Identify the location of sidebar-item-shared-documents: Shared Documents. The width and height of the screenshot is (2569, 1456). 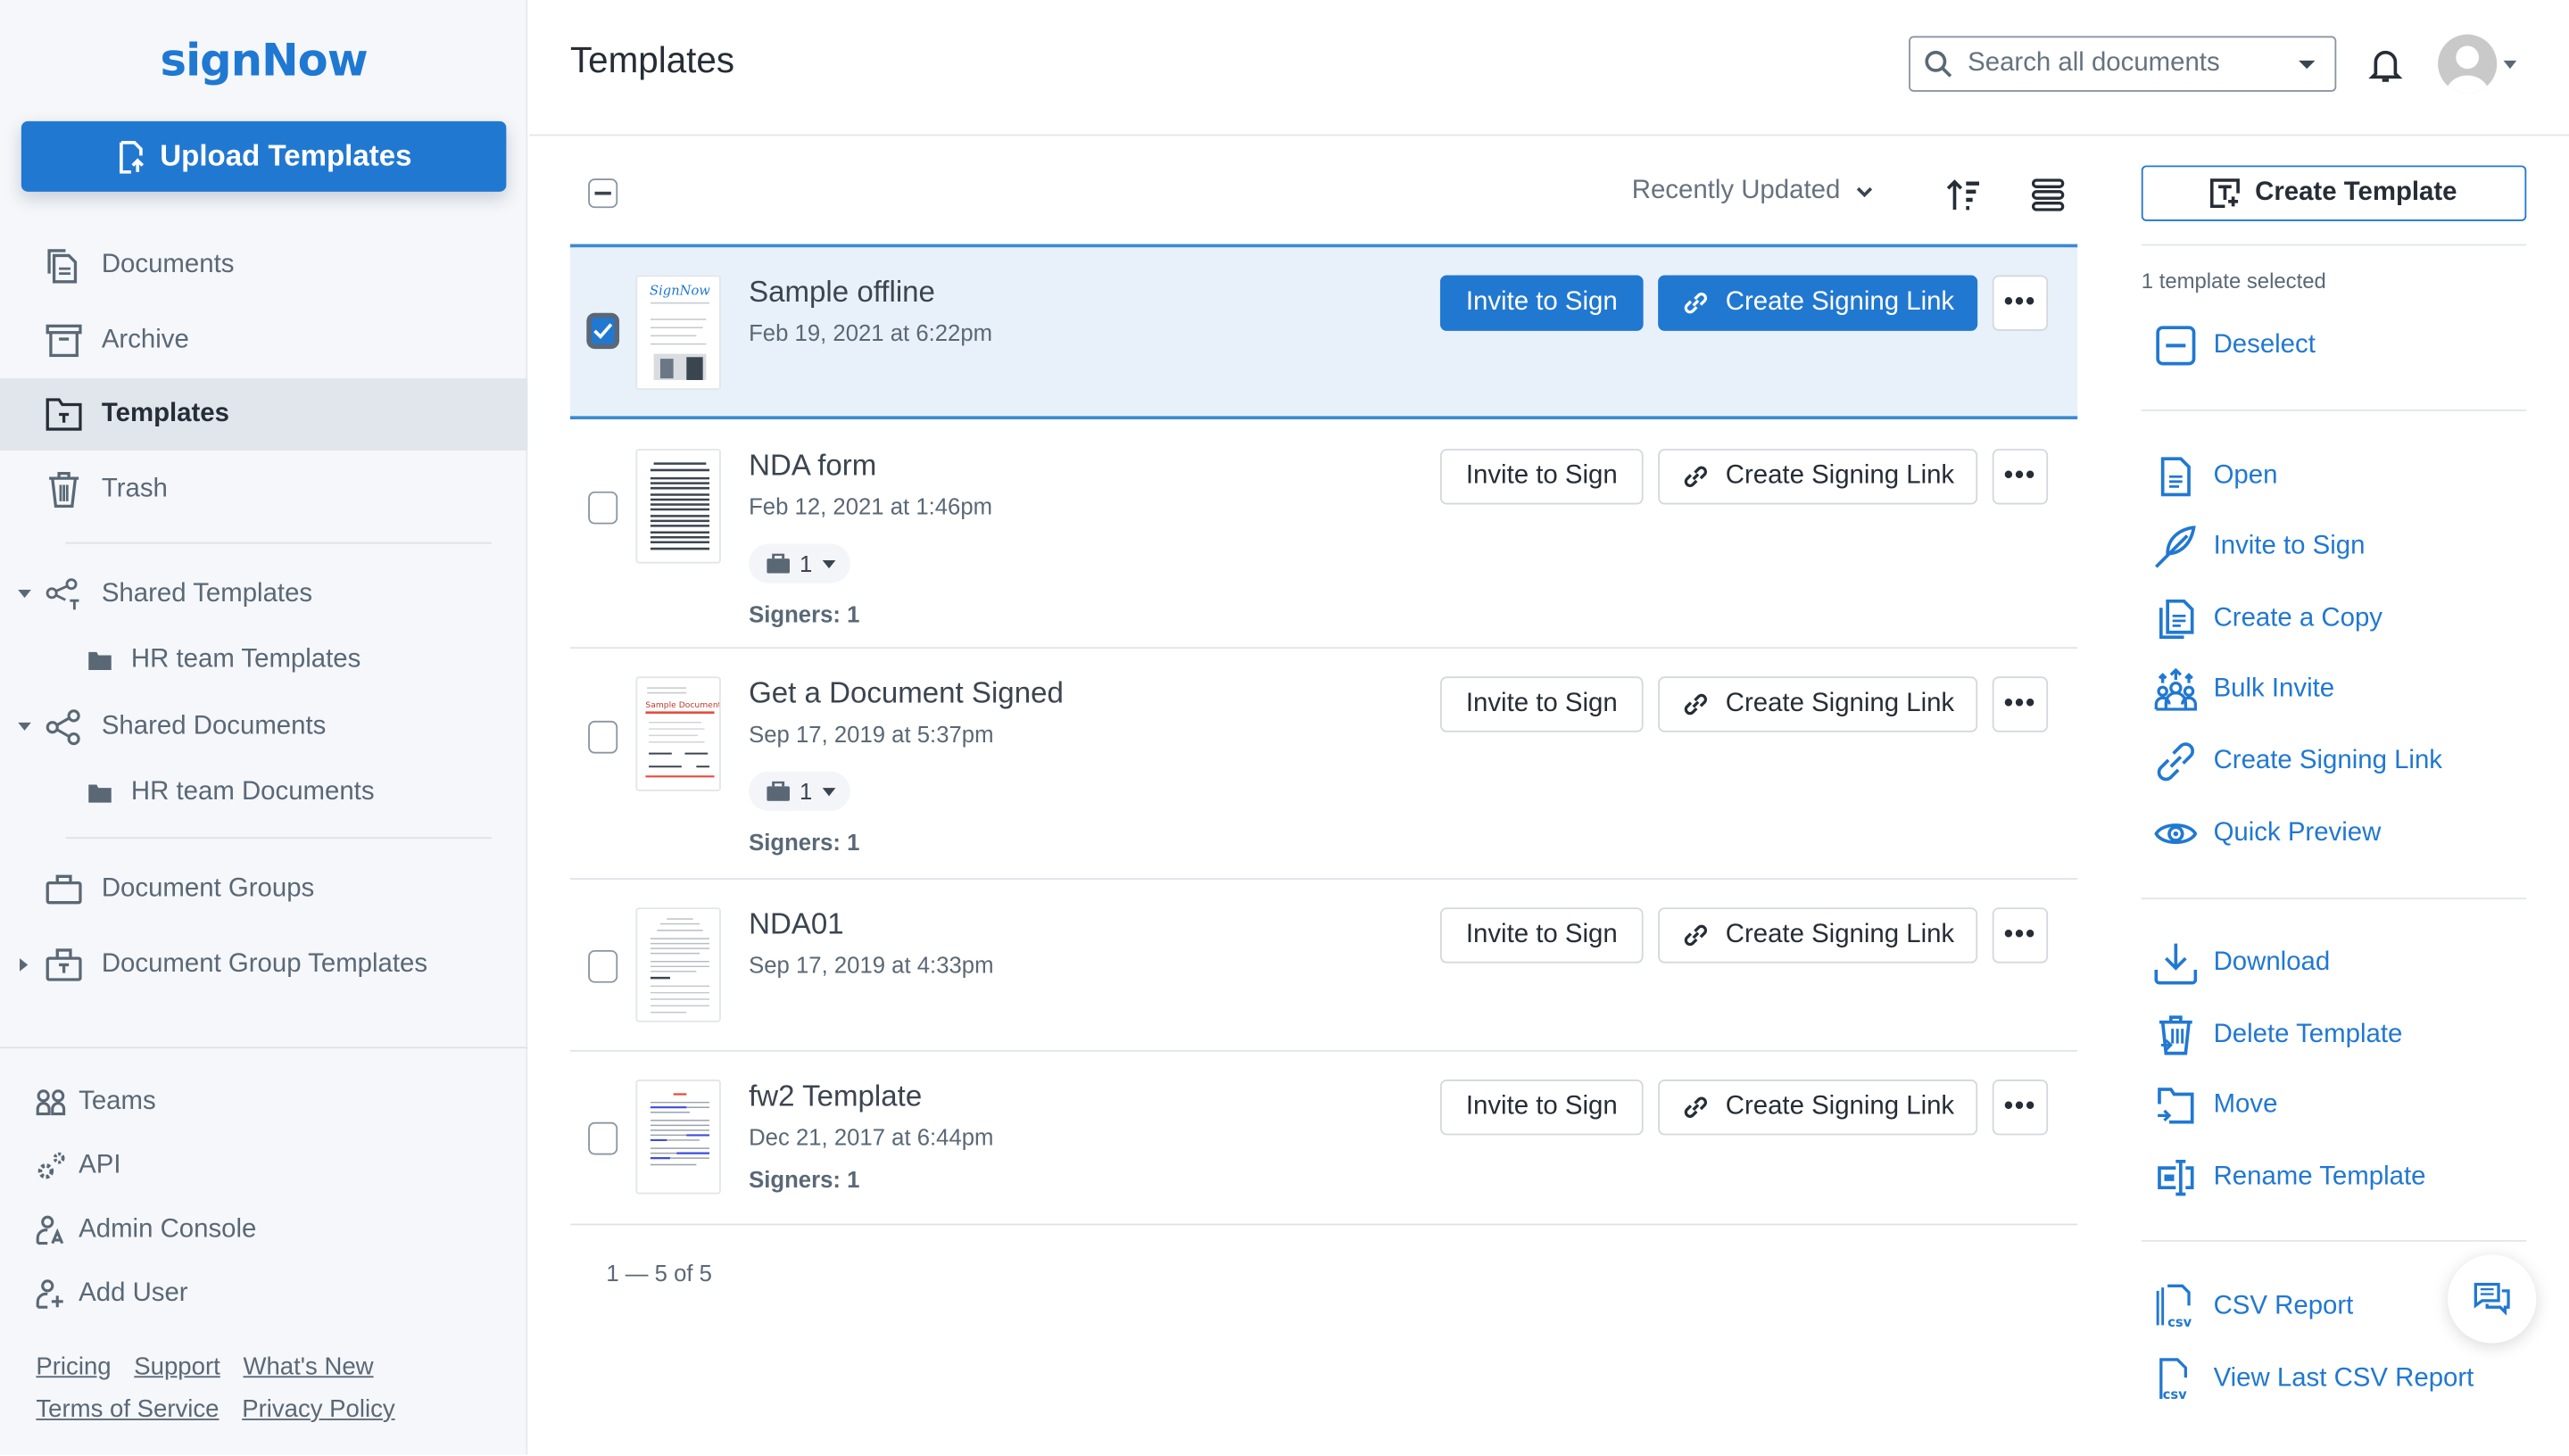
(263, 727).